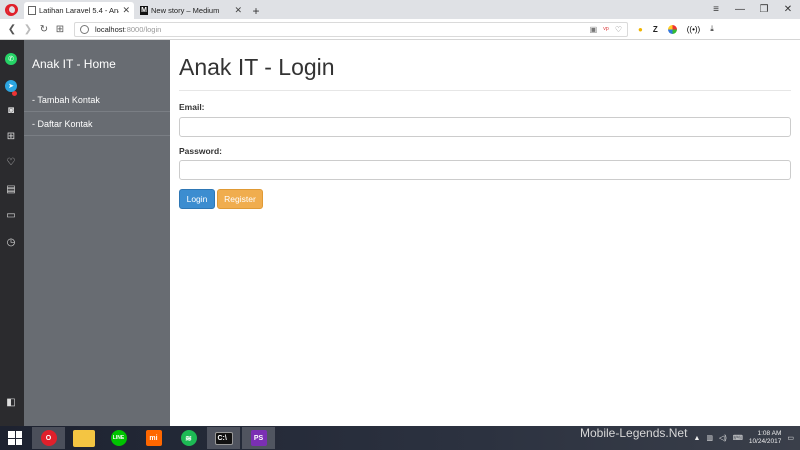  Describe the element at coordinates (97, 124) in the screenshot. I see `sidebar-item-daftar-kontak: - Daftar Kontak` at that location.